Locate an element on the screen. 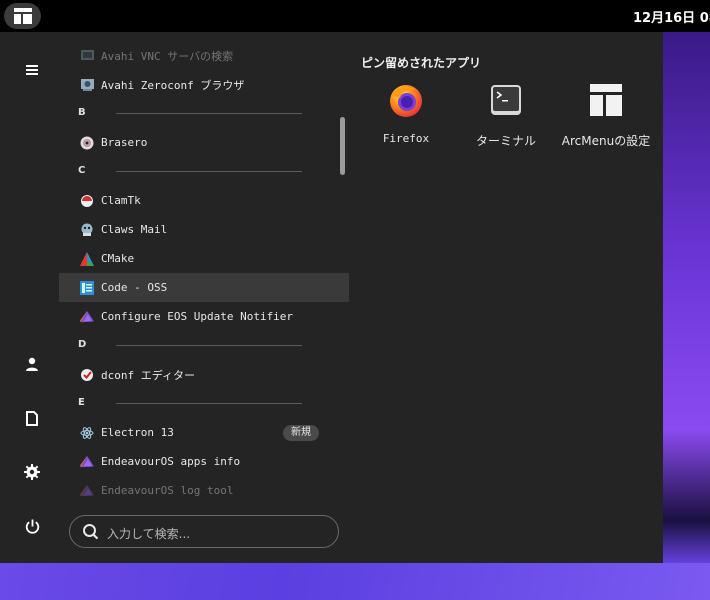 The image size is (710, 600). scrollbar-thumb is located at coordinates (342, 146).